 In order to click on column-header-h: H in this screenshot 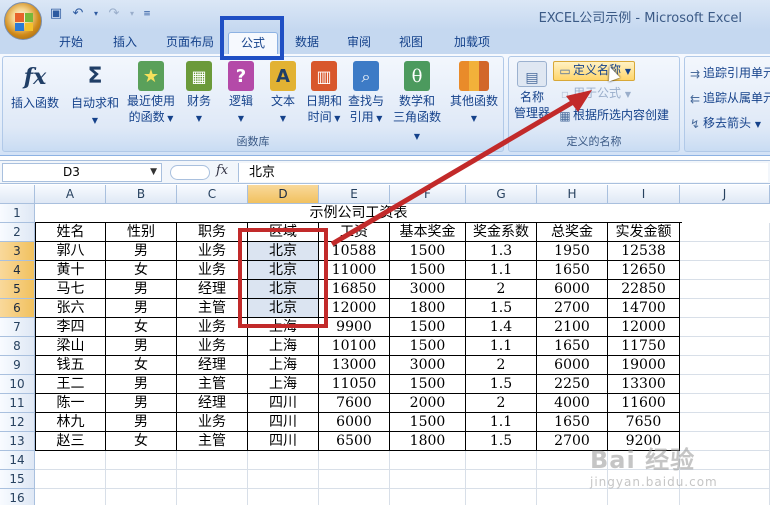, I will do `click(572, 194)`.